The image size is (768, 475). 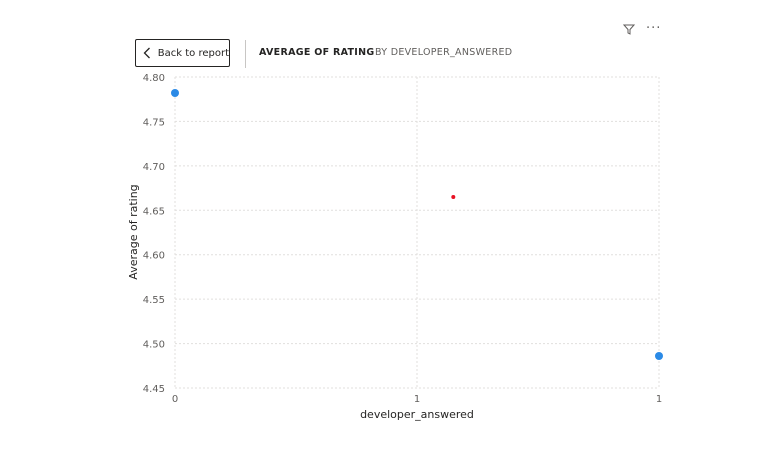 I want to click on y-tick-label: 4.50, so click(x=154, y=345).